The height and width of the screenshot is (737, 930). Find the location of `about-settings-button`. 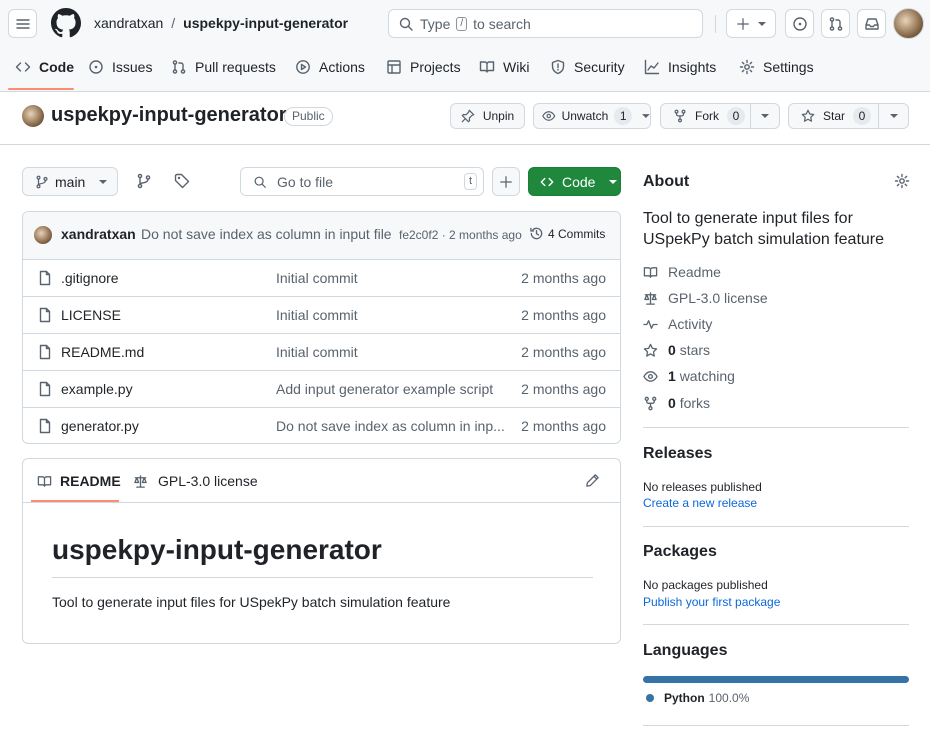

about-settings-button is located at coordinates (902, 181).